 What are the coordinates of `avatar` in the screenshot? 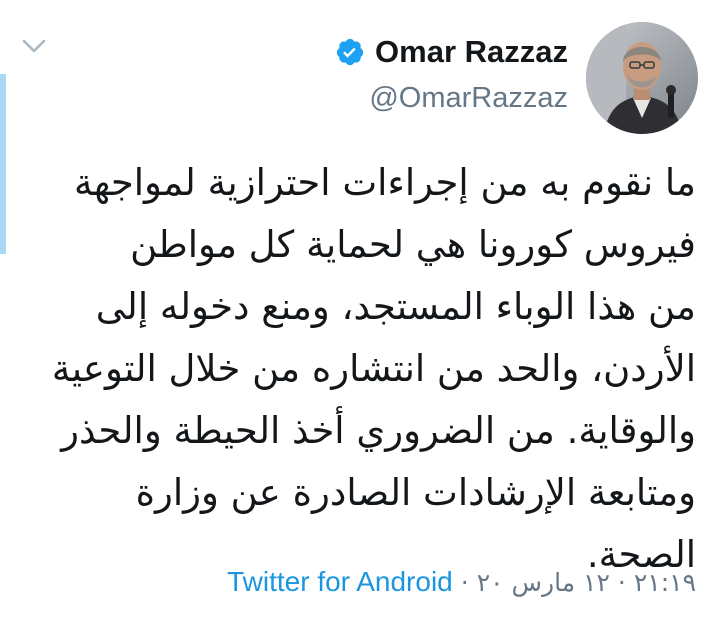 It's located at (642, 78).